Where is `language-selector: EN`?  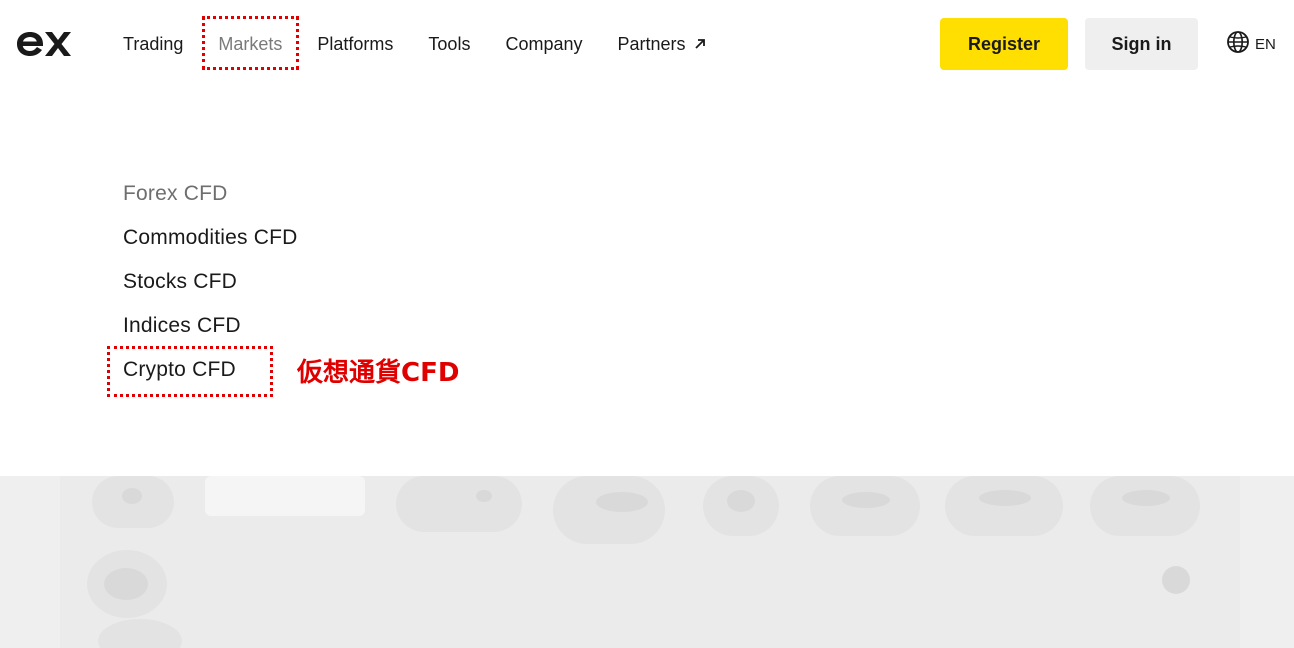 language-selector: EN is located at coordinates (1251, 44).